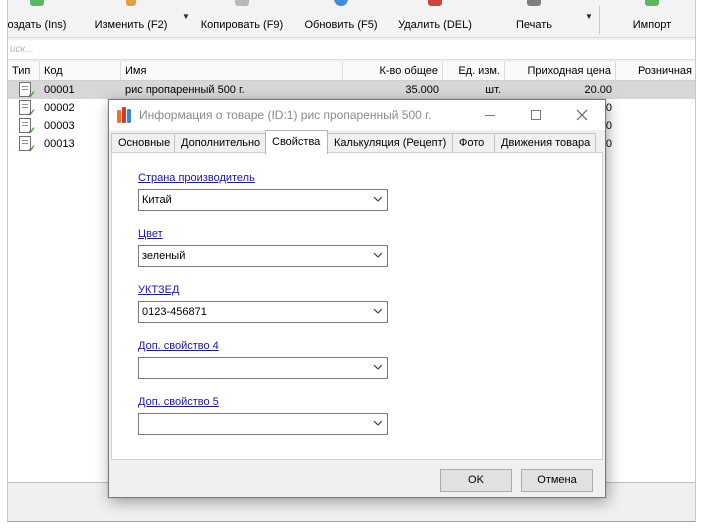 The image size is (703, 530). I want to click on refresh-button: Обновить (F5), so click(341, 19).